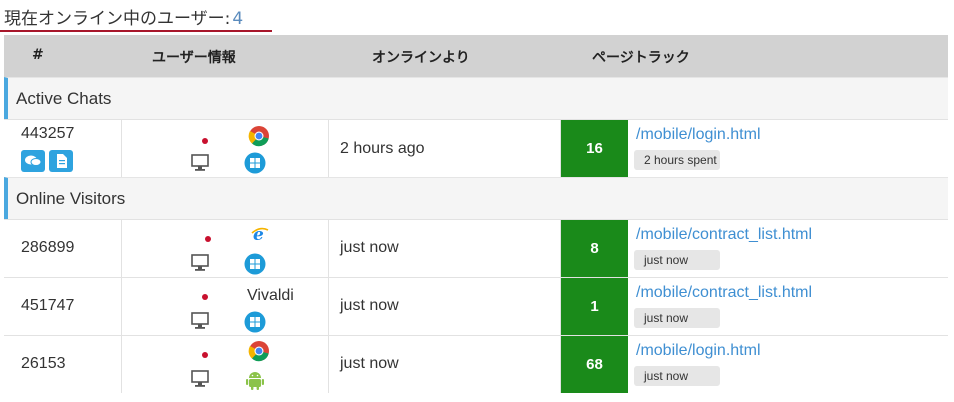 The width and height of the screenshot is (954, 402). I want to click on column-hash: #, so click(38, 55).